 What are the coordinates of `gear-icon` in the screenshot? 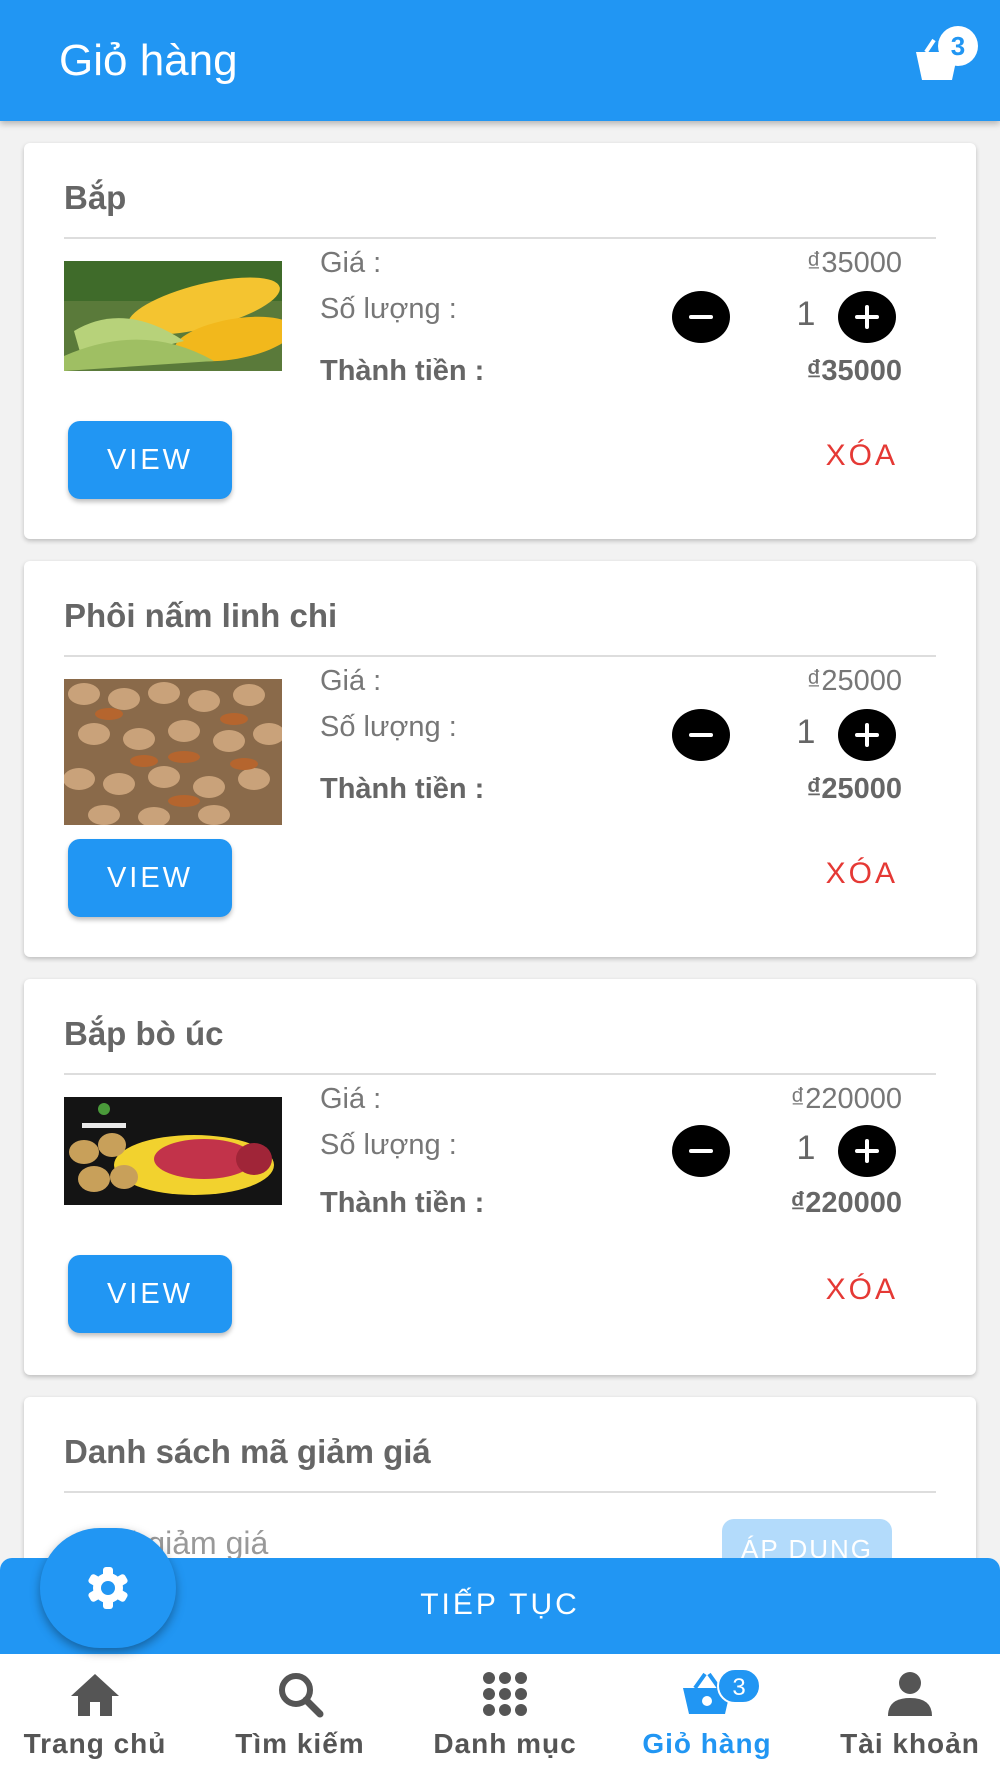 It's located at (108, 1588).